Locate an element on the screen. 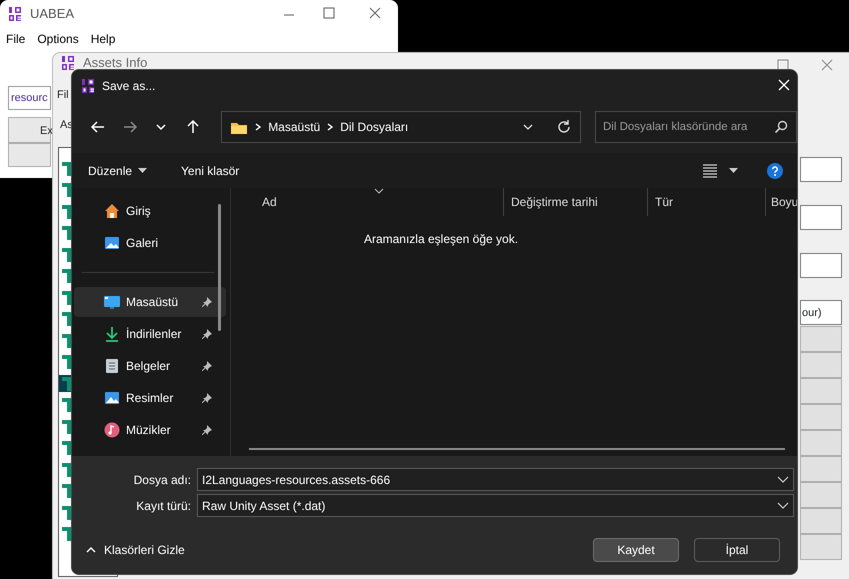 Image resolution: width=849 pixels, height=579 pixels. dialog-button: Kaydet is located at coordinates (636, 550).